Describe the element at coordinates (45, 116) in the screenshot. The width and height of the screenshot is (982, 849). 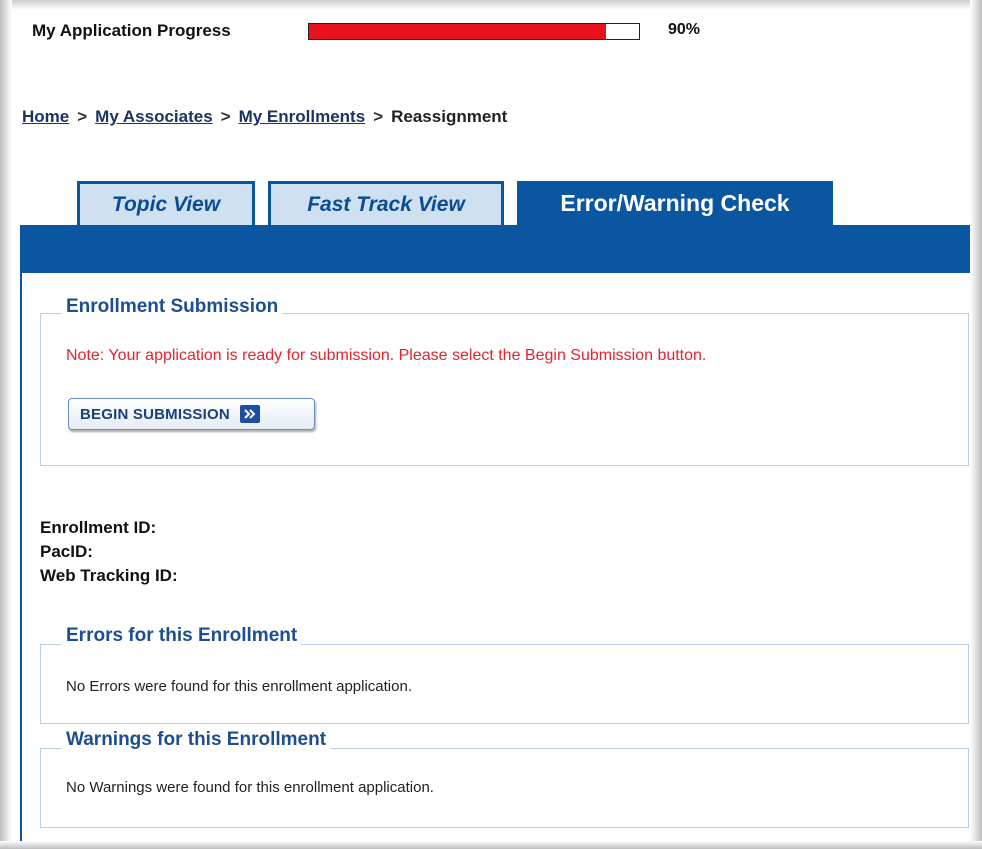
I see `breadcrumb-home-link: Home` at that location.